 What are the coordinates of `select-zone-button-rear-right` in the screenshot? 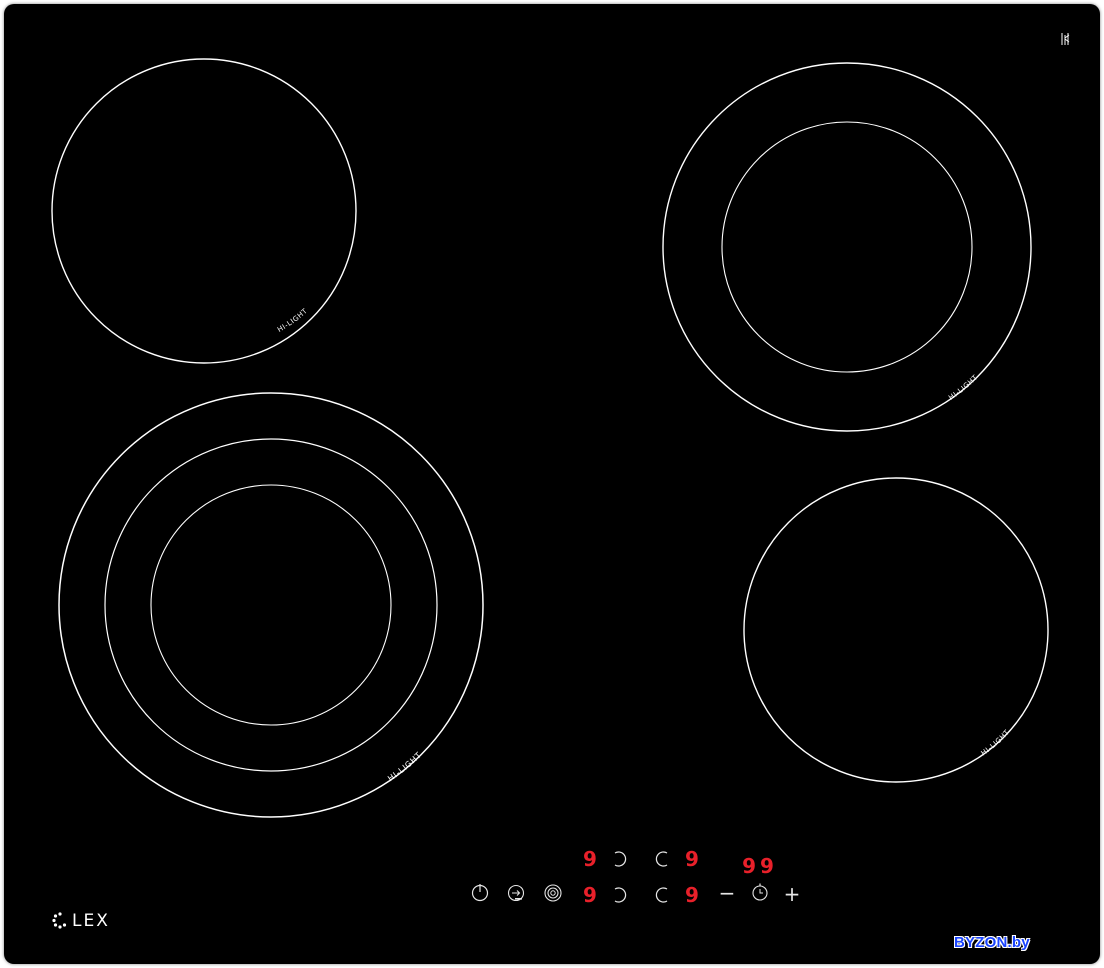 It's located at (661, 859).